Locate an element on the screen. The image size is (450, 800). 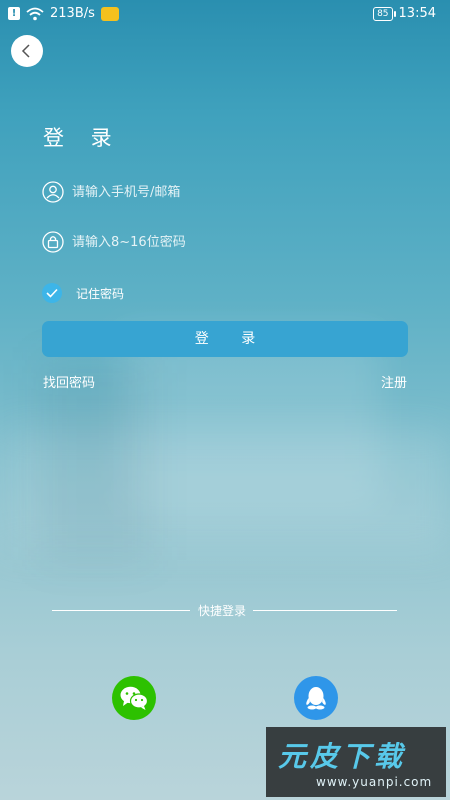
page-title: 登 录 is located at coordinates (82, 138).